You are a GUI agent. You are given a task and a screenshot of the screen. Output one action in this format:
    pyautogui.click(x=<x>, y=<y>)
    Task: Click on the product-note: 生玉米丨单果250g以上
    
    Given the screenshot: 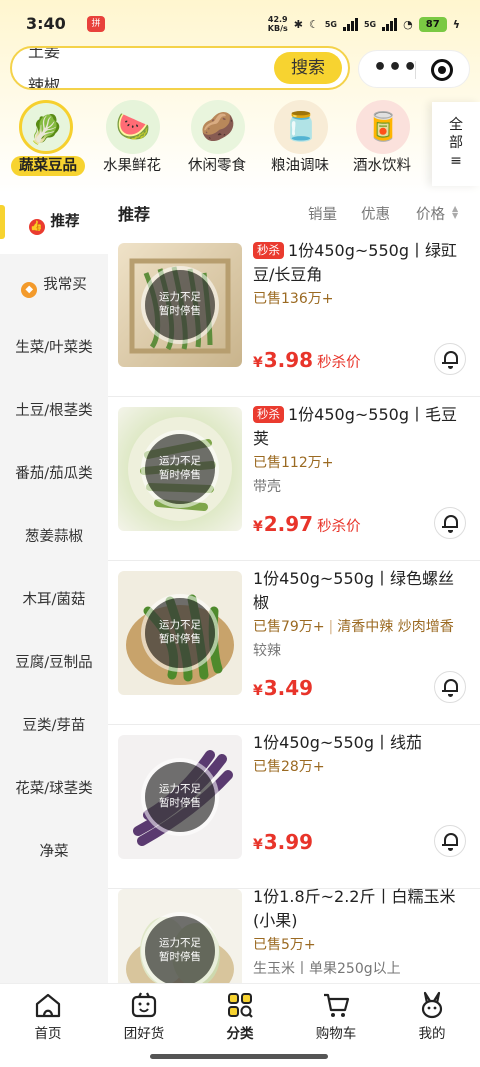 What is the action you would take?
    pyautogui.click(x=327, y=969)
    